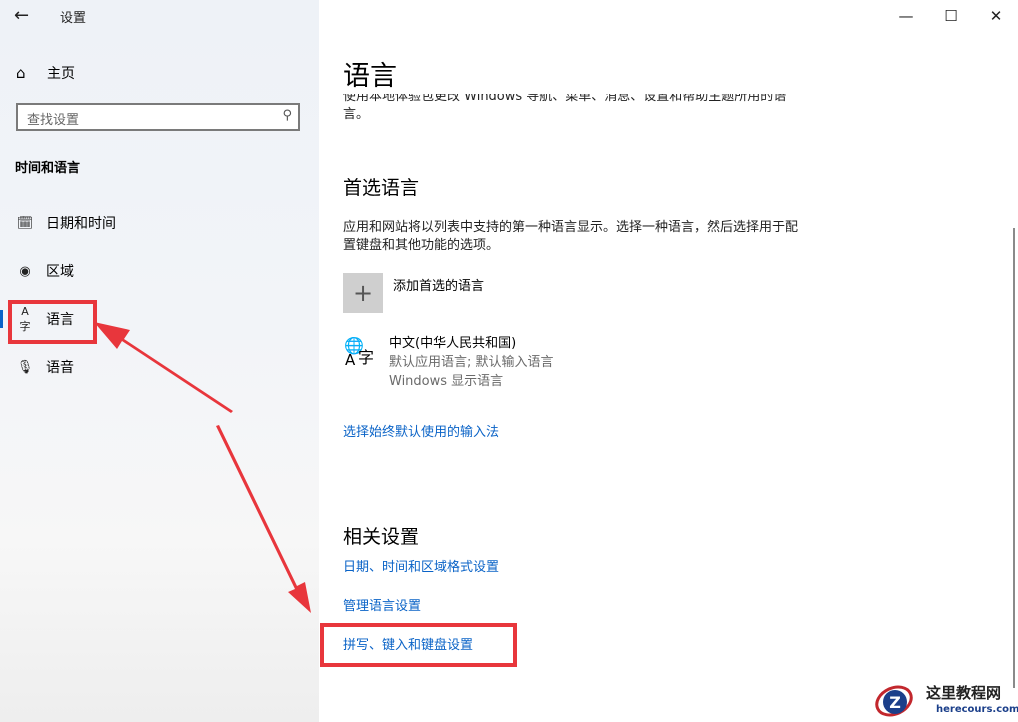  I want to click on svg-text: Z, so click(895, 702).